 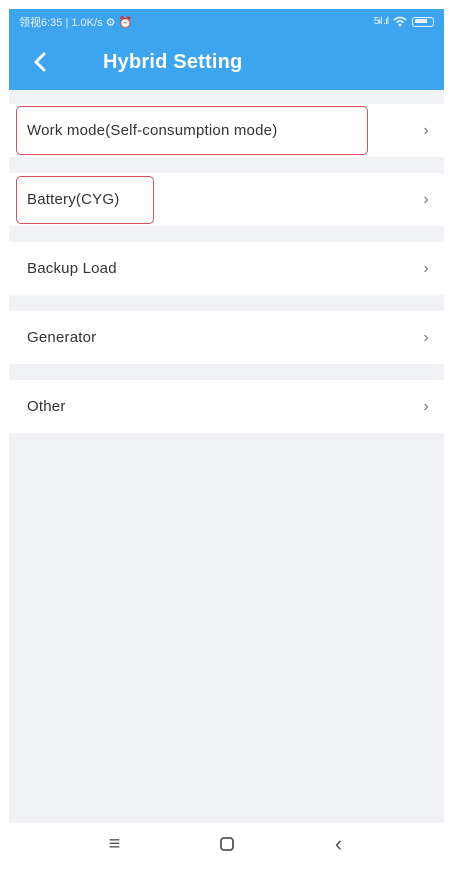 I want to click on nav-back-button: ‹, so click(x=339, y=843).